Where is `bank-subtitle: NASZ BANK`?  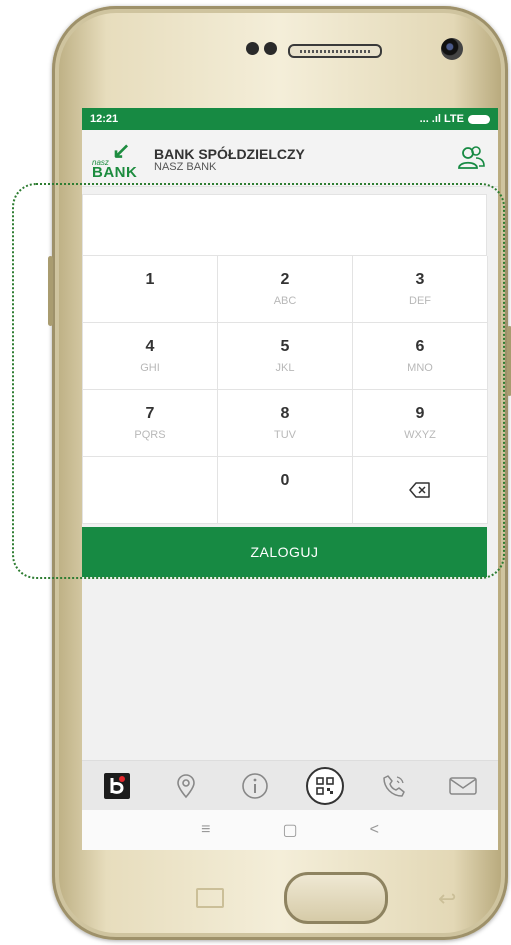 bank-subtitle: NASZ BANK is located at coordinates (185, 167).